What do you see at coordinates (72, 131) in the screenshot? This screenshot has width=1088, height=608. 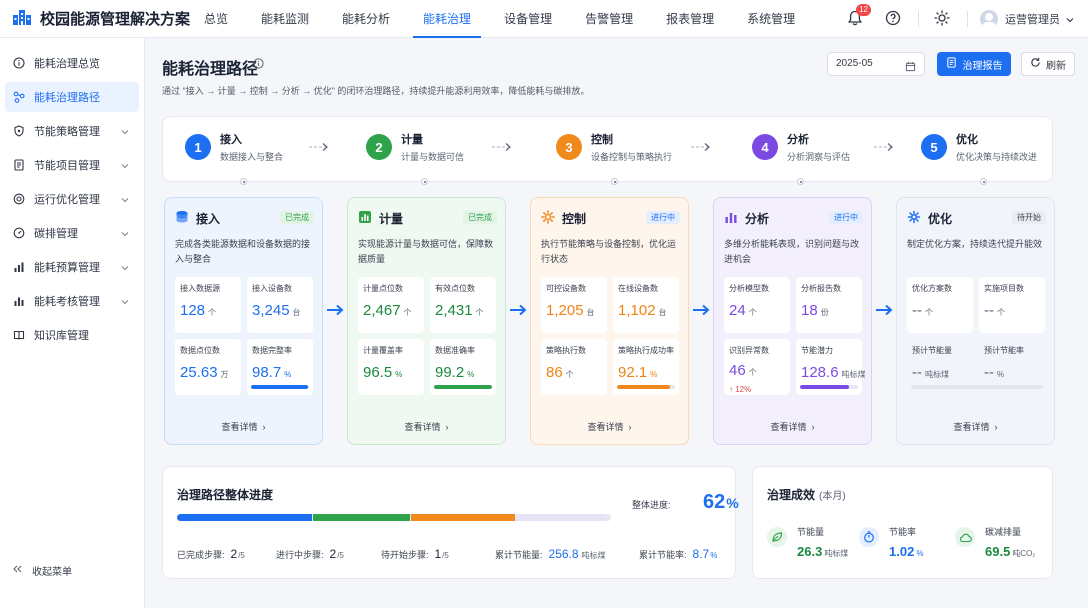 I see `sidebar-item-strategy: 节能策略管理` at bounding box center [72, 131].